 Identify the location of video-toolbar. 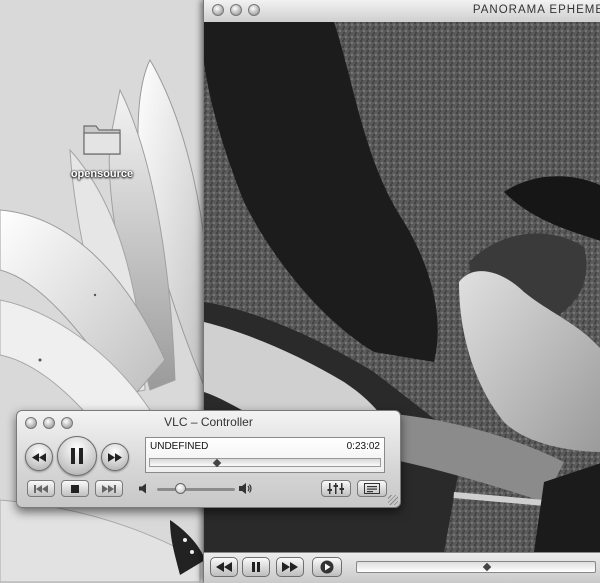
(402, 567).